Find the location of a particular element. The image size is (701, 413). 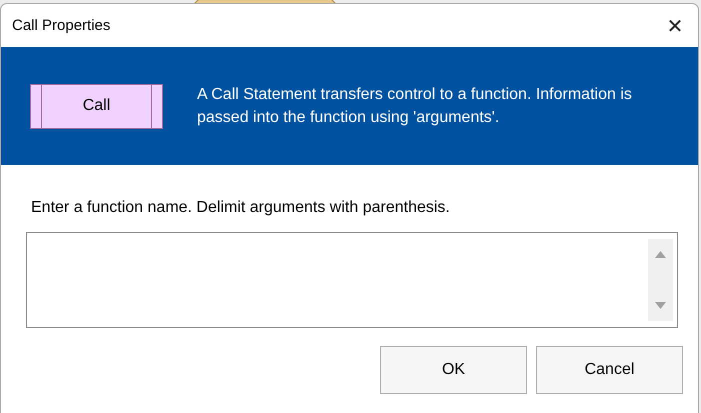

scroll-down-icon is located at coordinates (660, 305).